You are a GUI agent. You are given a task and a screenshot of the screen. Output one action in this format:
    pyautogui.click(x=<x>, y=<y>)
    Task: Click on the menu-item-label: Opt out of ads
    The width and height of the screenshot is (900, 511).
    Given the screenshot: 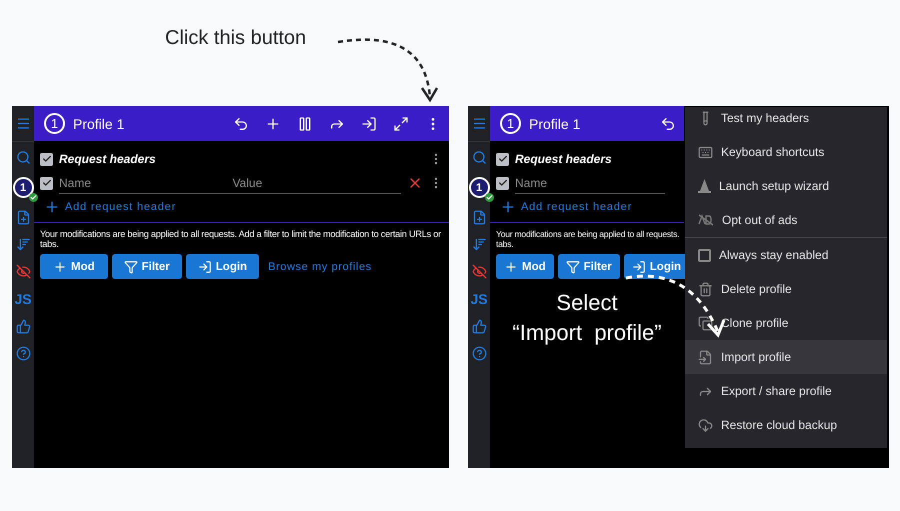 What is the action you would take?
    pyautogui.click(x=760, y=220)
    